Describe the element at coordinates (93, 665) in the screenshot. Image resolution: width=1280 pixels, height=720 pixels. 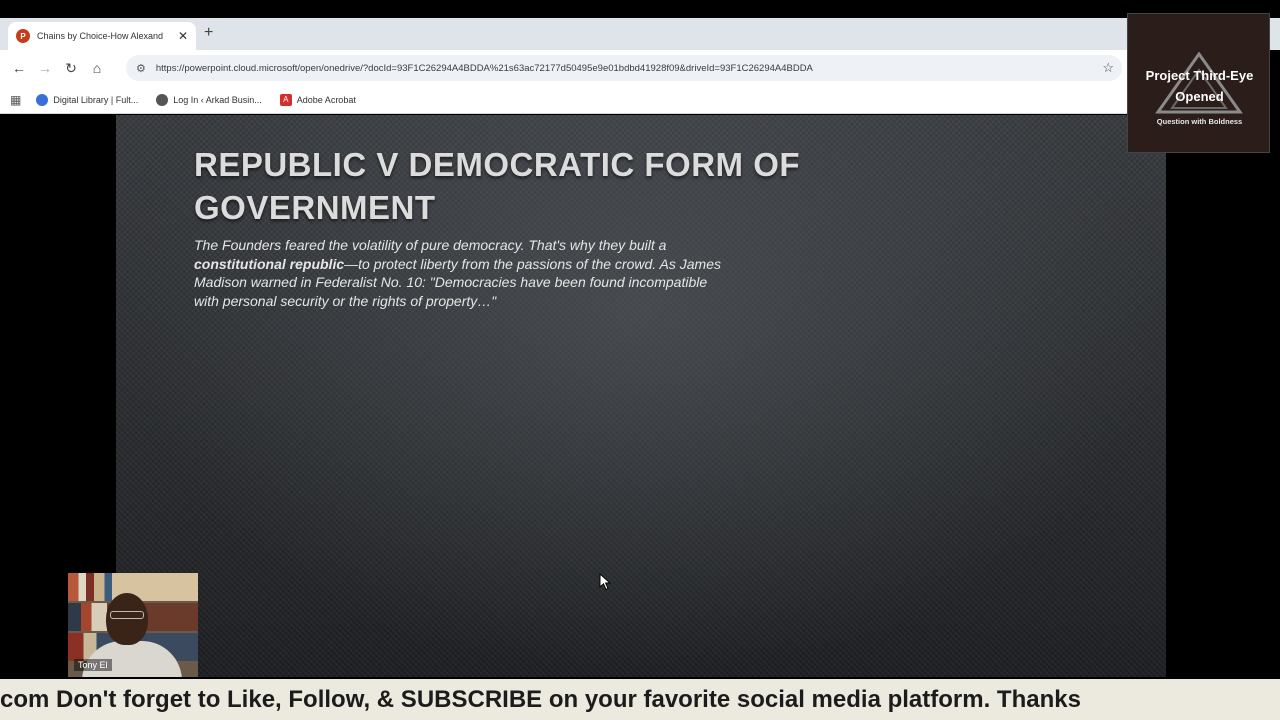
I see `participant-name: Tony El` at that location.